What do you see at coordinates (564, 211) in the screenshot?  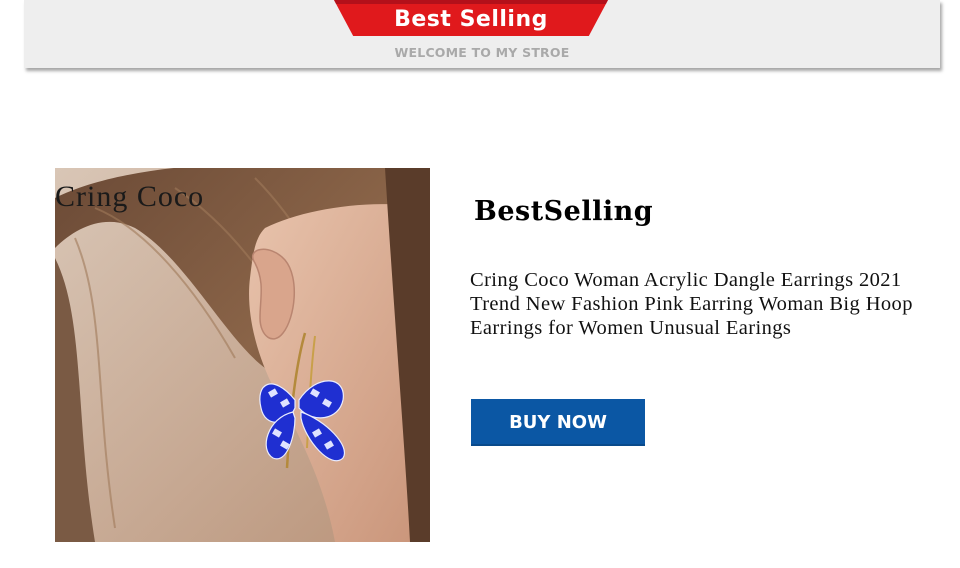 I see `section-title: BestSelling` at bounding box center [564, 211].